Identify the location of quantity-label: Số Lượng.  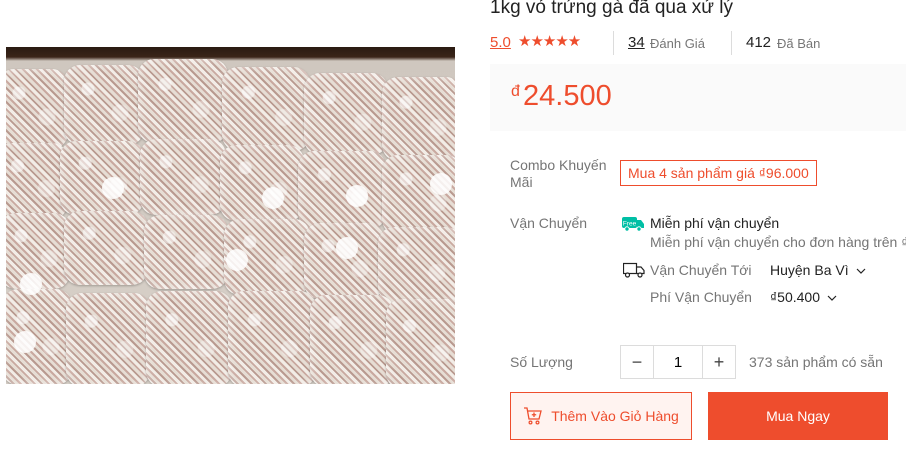
(541, 362).